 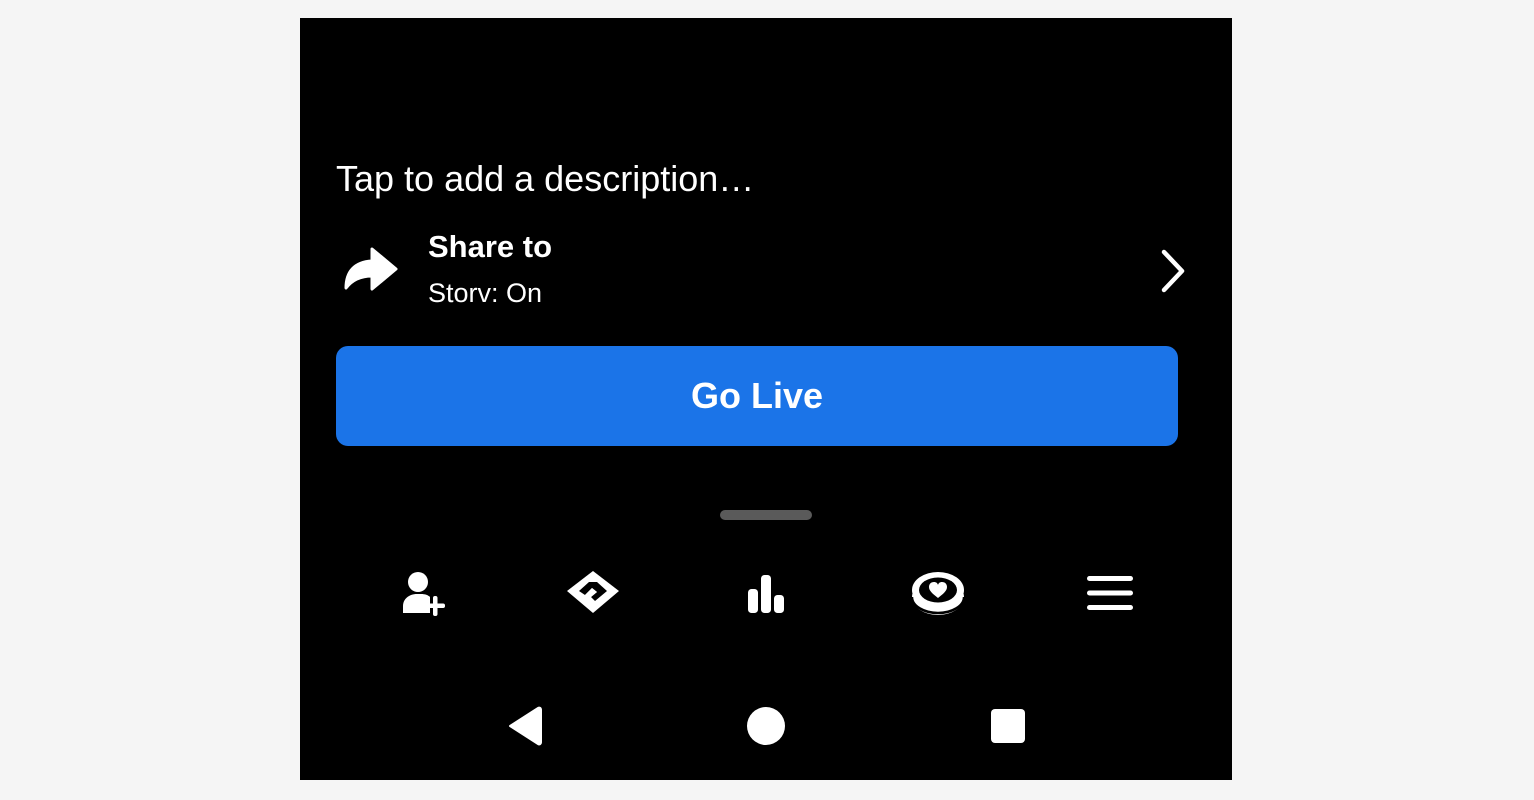 I want to click on handshake-button, so click(x=593, y=593).